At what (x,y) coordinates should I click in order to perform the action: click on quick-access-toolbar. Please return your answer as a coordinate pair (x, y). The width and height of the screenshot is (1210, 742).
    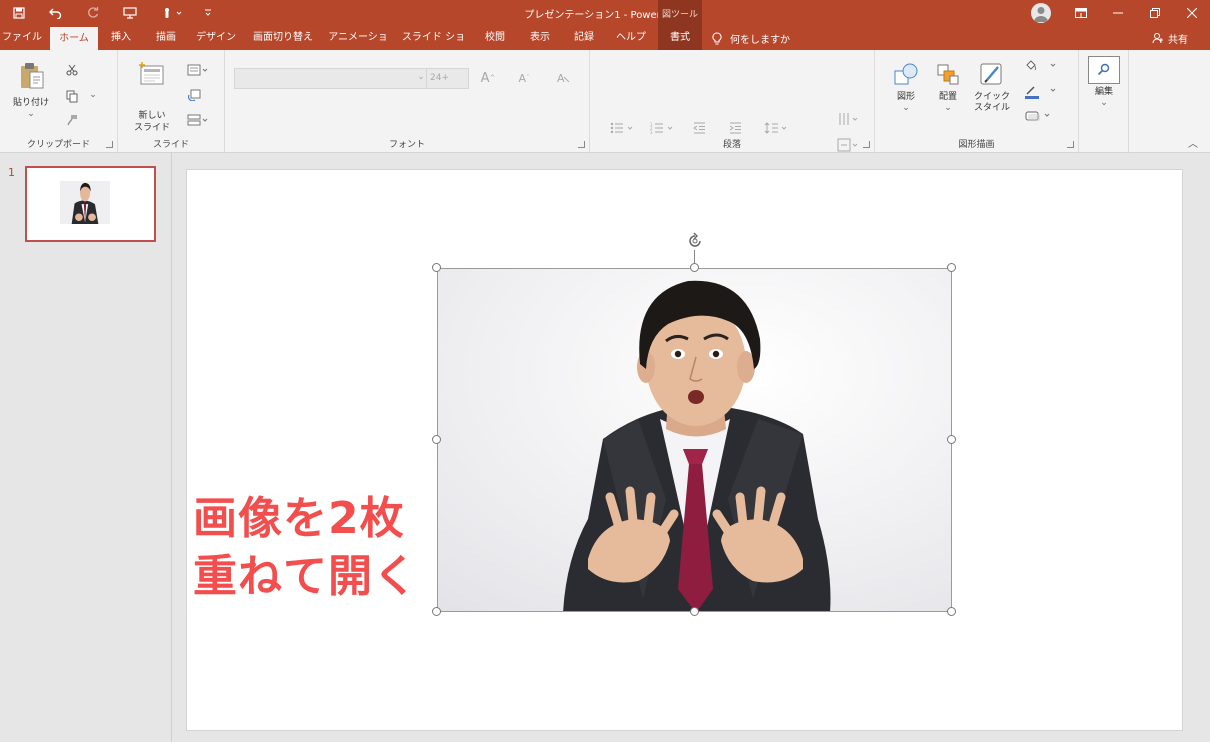
    Looking at the image, I should click on (109, 13).